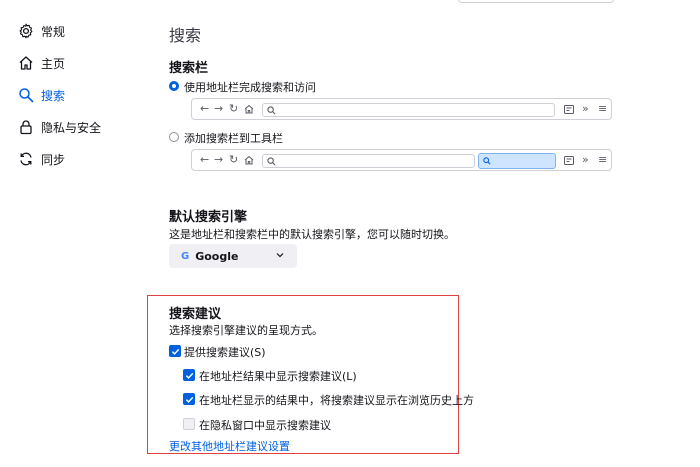 This screenshot has height=467, width=700. Describe the element at coordinates (312, 234) in the screenshot. I see `default-engine-description: 这是地址栏和搜索栏中的默认搜索引擎，您可以随时切换。` at that location.